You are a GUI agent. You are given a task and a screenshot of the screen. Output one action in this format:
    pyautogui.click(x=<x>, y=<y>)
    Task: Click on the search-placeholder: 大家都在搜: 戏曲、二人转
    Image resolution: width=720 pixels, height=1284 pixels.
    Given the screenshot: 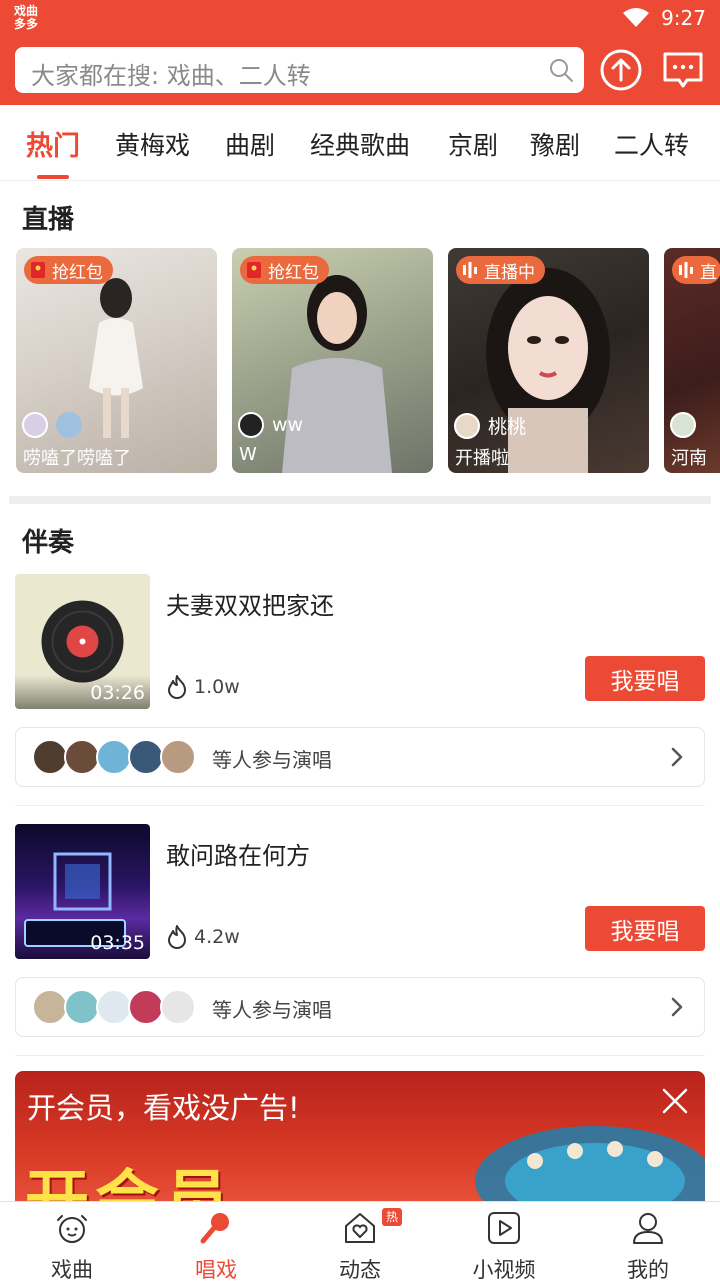 What is the action you would take?
    pyautogui.click(x=171, y=76)
    